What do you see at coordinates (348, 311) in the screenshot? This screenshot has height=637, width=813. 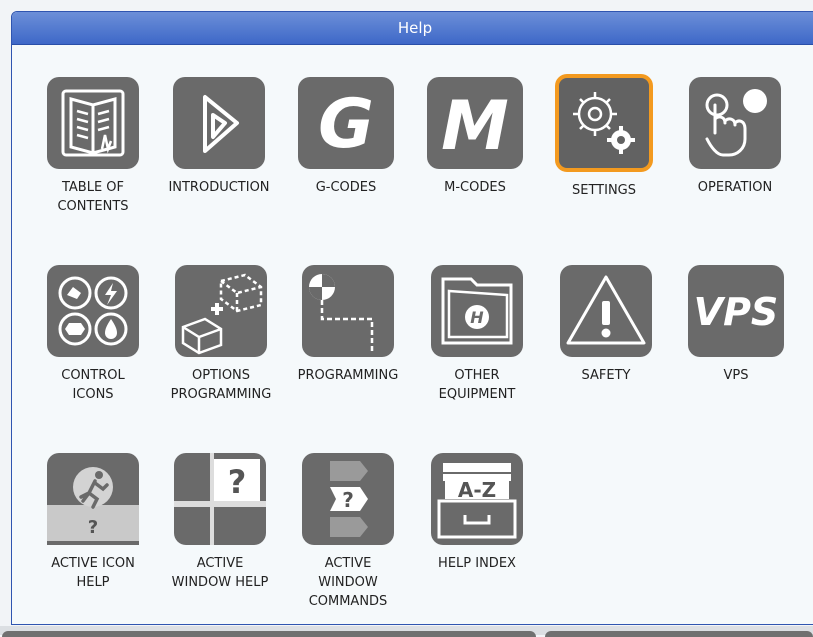 I see `path-icon` at bounding box center [348, 311].